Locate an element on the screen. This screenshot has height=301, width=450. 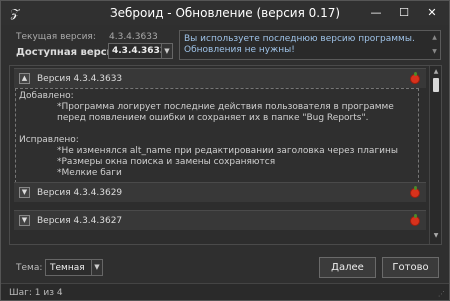
theme-label: Тема: is located at coordinates (29, 268).